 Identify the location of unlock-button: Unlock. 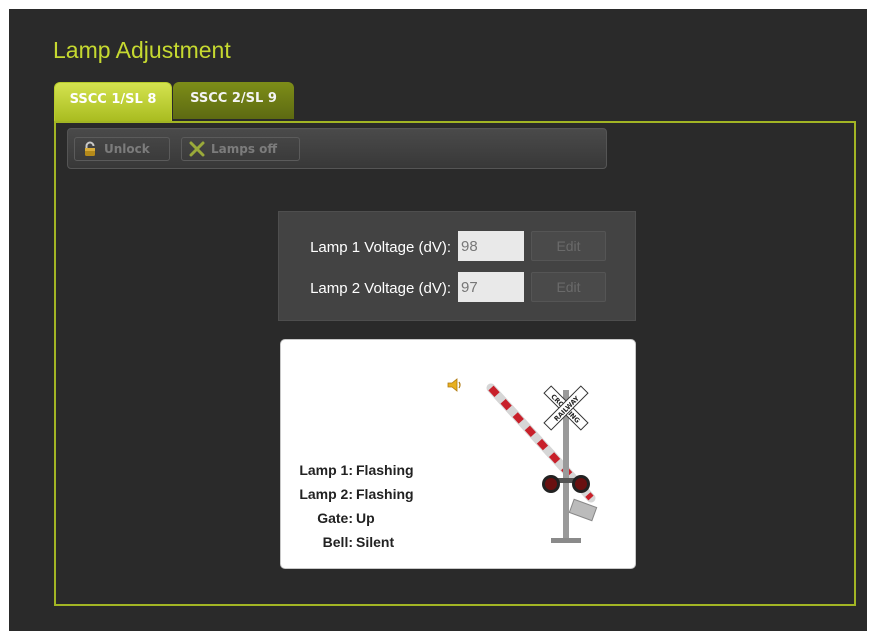
(122, 149).